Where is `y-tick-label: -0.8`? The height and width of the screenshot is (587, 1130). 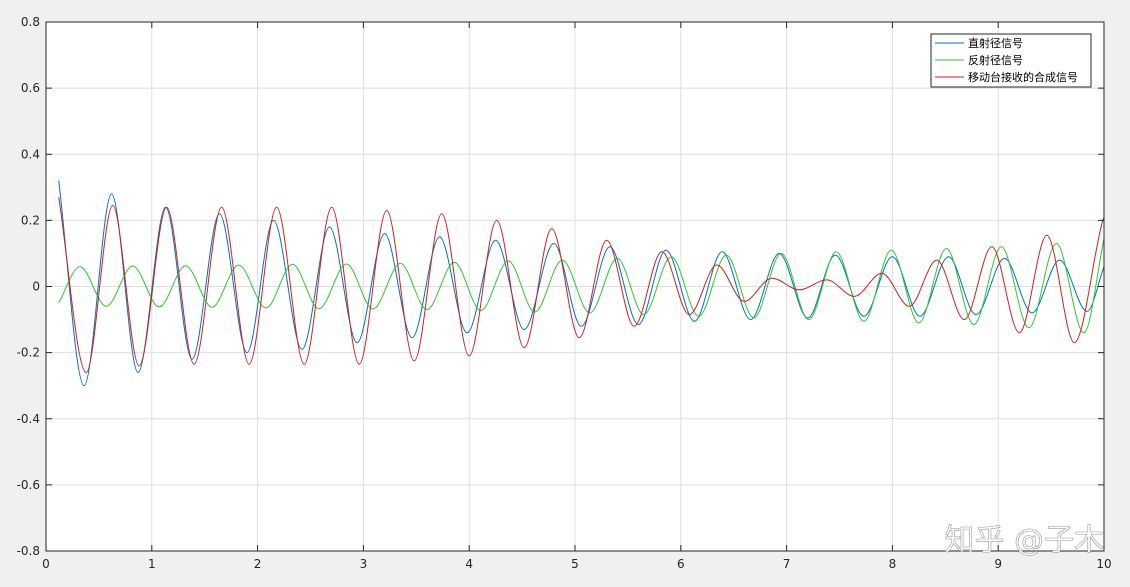
y-tick-label: -0.8 is located at coordinates (28, 551).